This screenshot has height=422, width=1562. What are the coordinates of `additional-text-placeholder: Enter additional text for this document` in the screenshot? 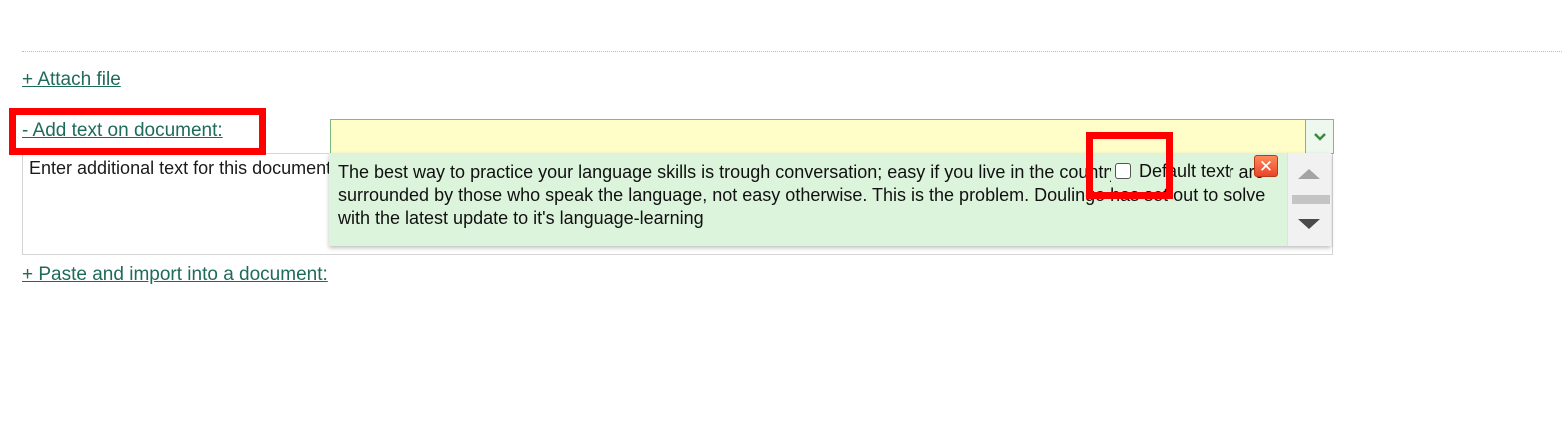 It's located at (180, 168).